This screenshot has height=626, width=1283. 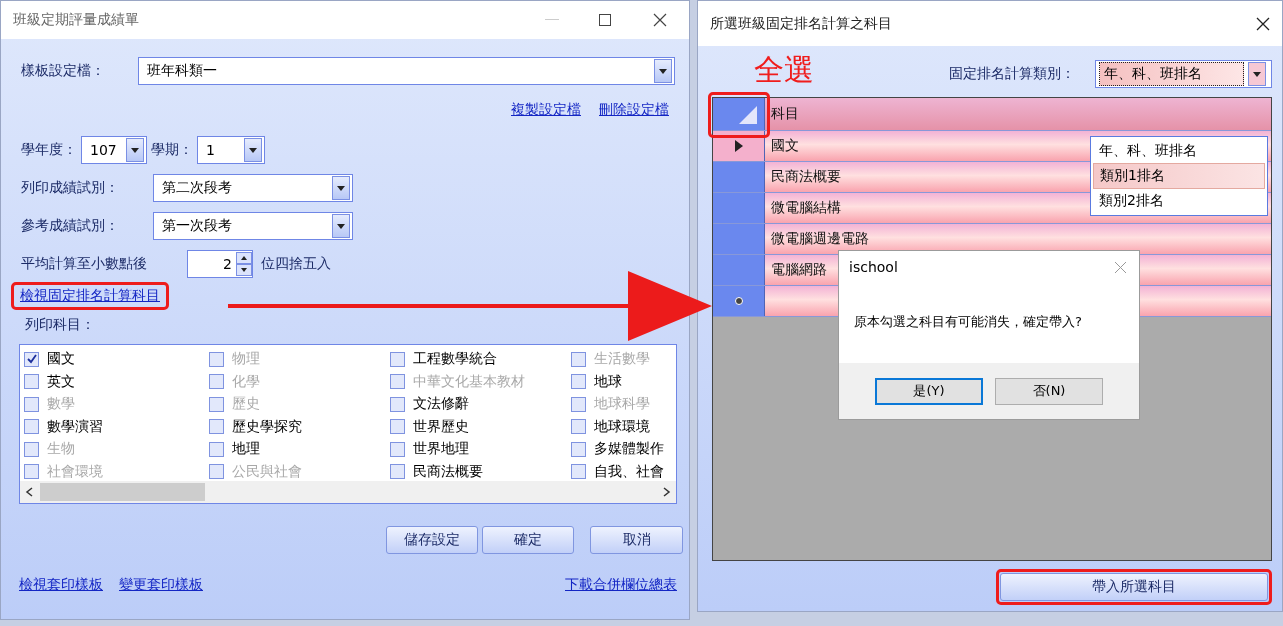 What do you see at coordinates (1183, 74) in the screenshot?
I see `category-dropdown: 年、科、班排名` at bounding box center [1183, 74].